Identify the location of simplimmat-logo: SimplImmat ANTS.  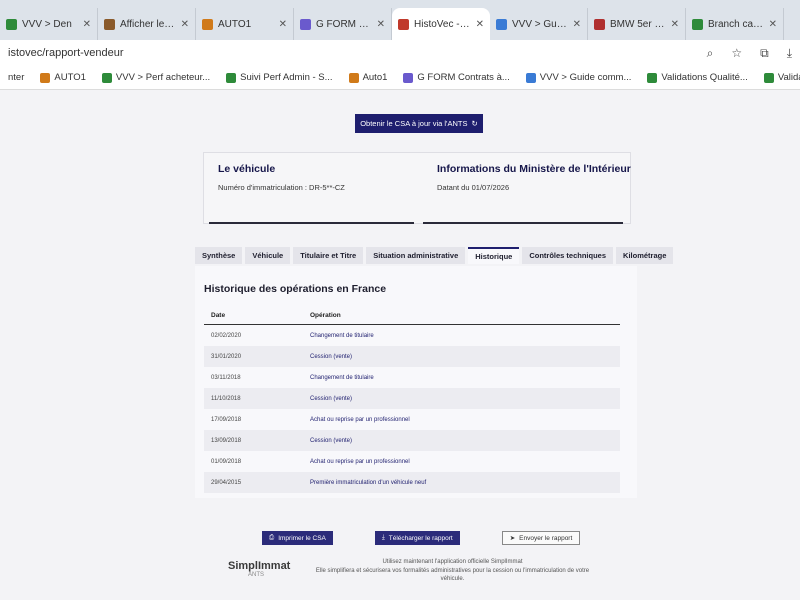
(263, 569).